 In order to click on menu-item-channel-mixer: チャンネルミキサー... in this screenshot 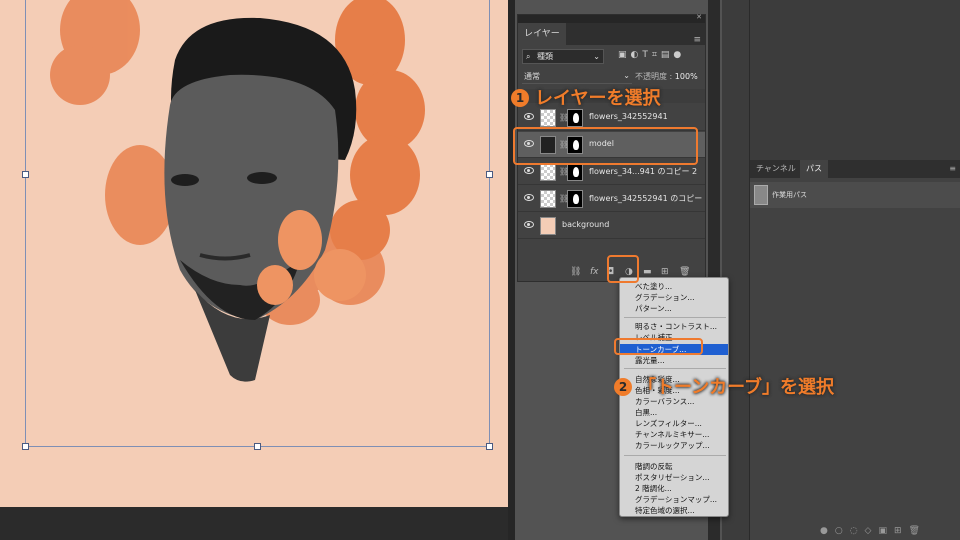, I will do `click(674, 434)`.